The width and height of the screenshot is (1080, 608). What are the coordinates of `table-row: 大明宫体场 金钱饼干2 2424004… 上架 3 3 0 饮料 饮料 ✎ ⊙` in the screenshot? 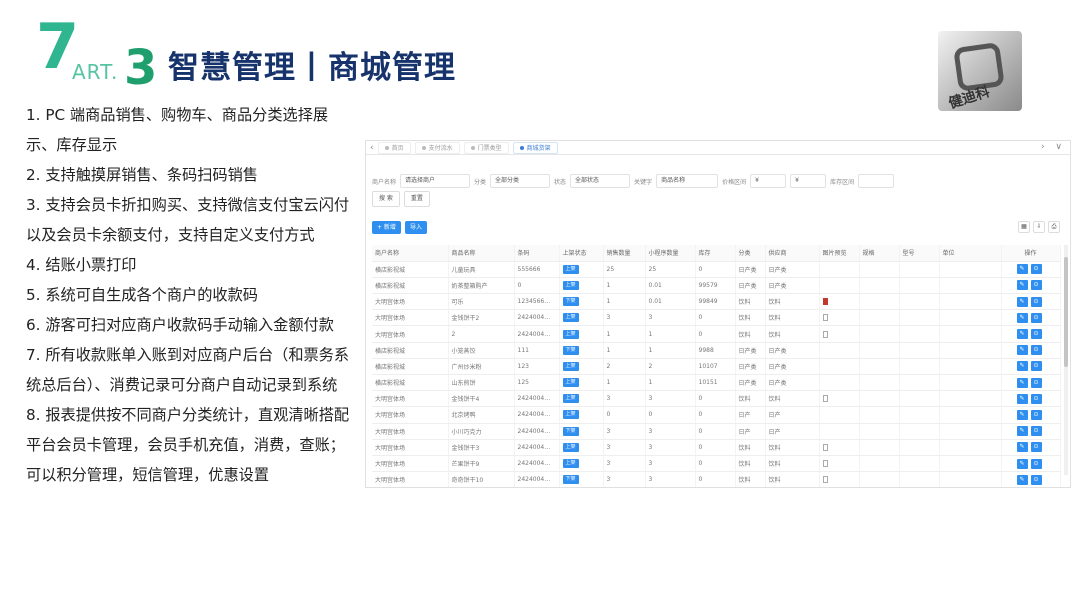 It's located at (716, 318).